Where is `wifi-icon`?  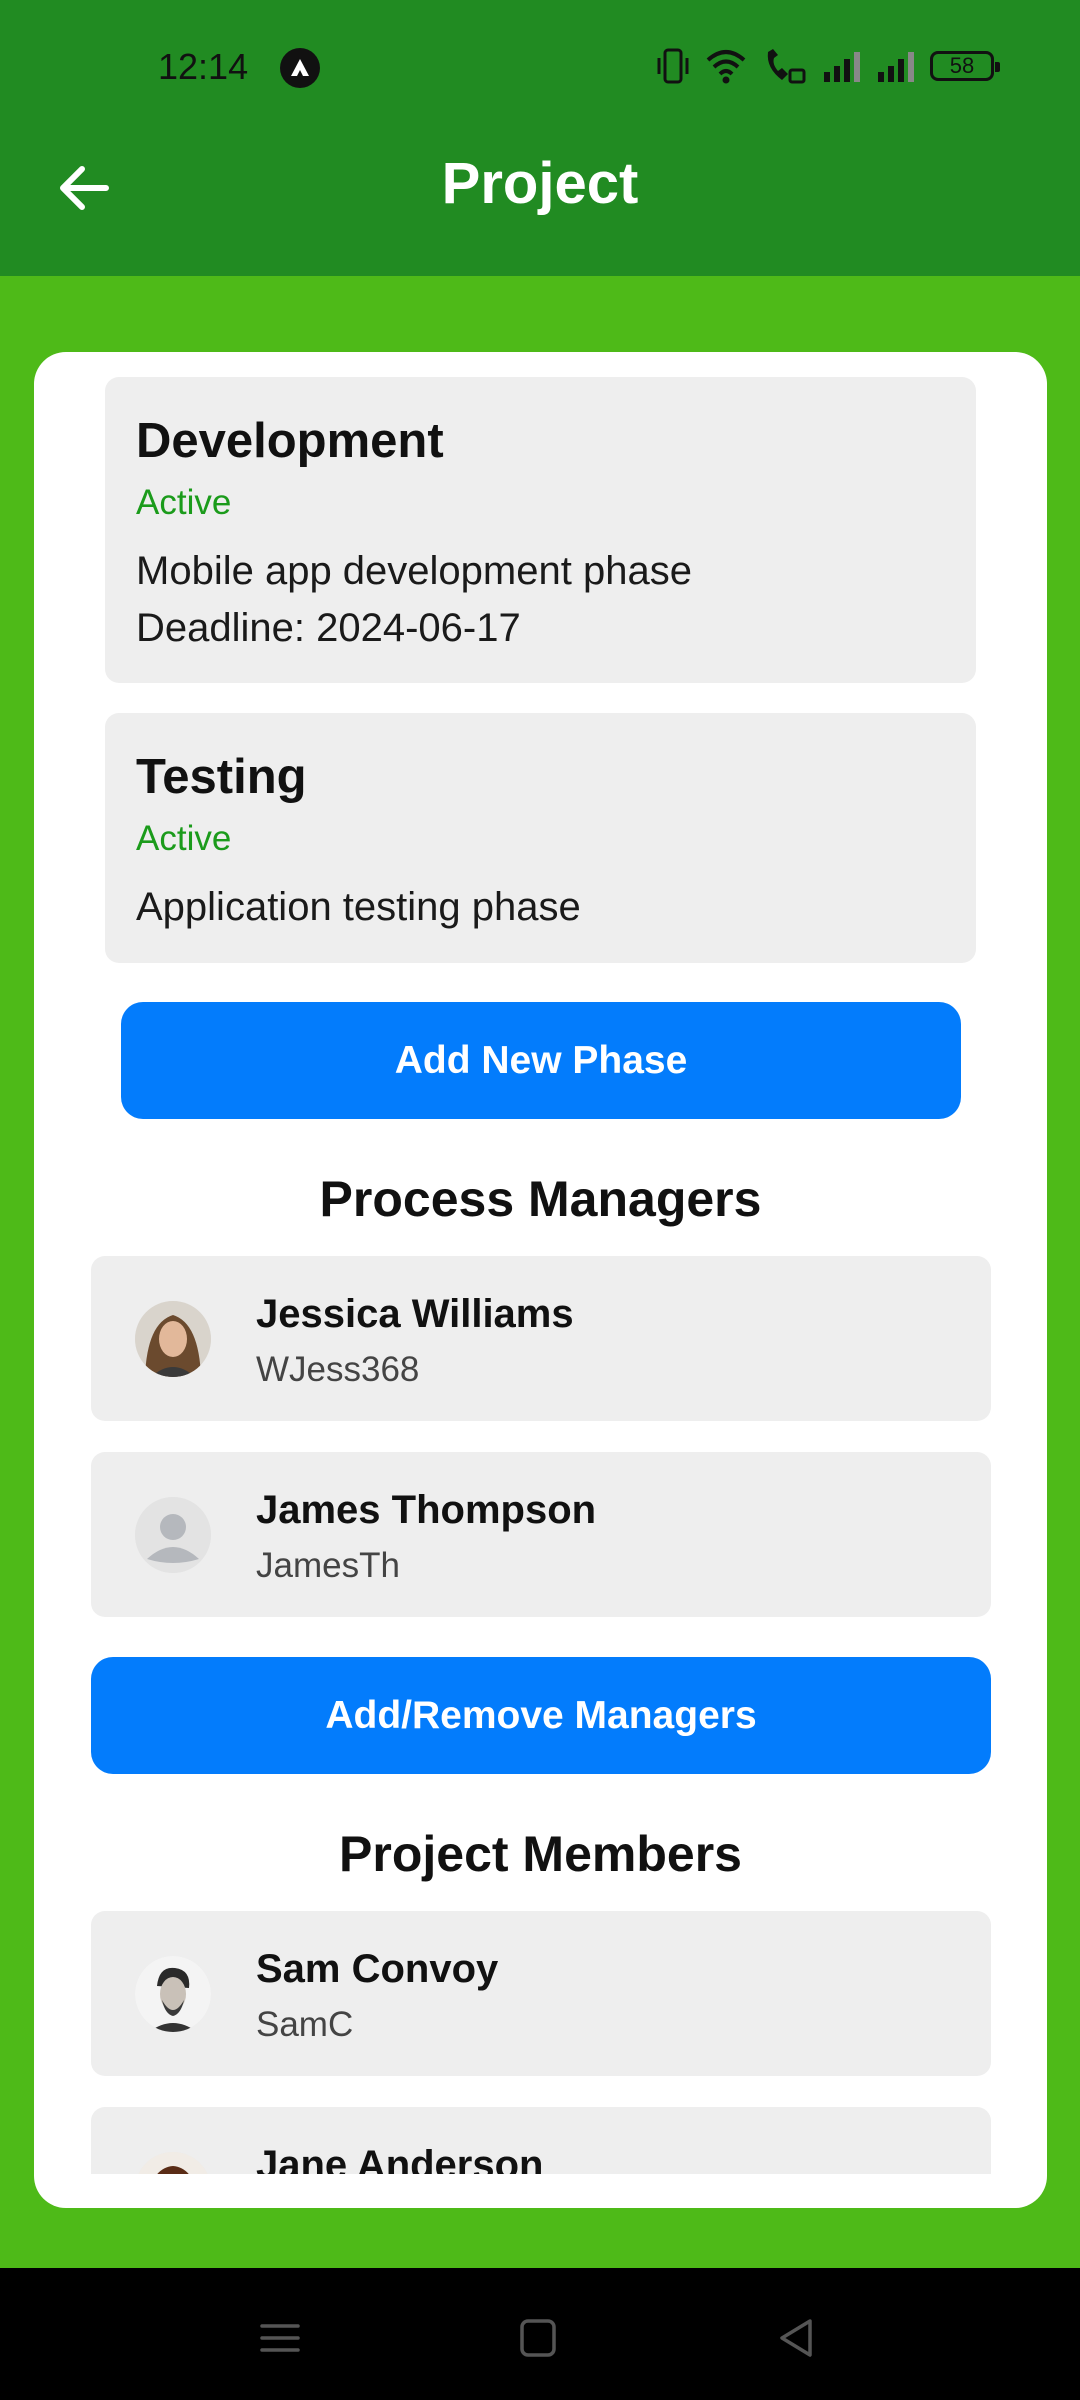
wifi-icon is located at coordinates (726, 67).